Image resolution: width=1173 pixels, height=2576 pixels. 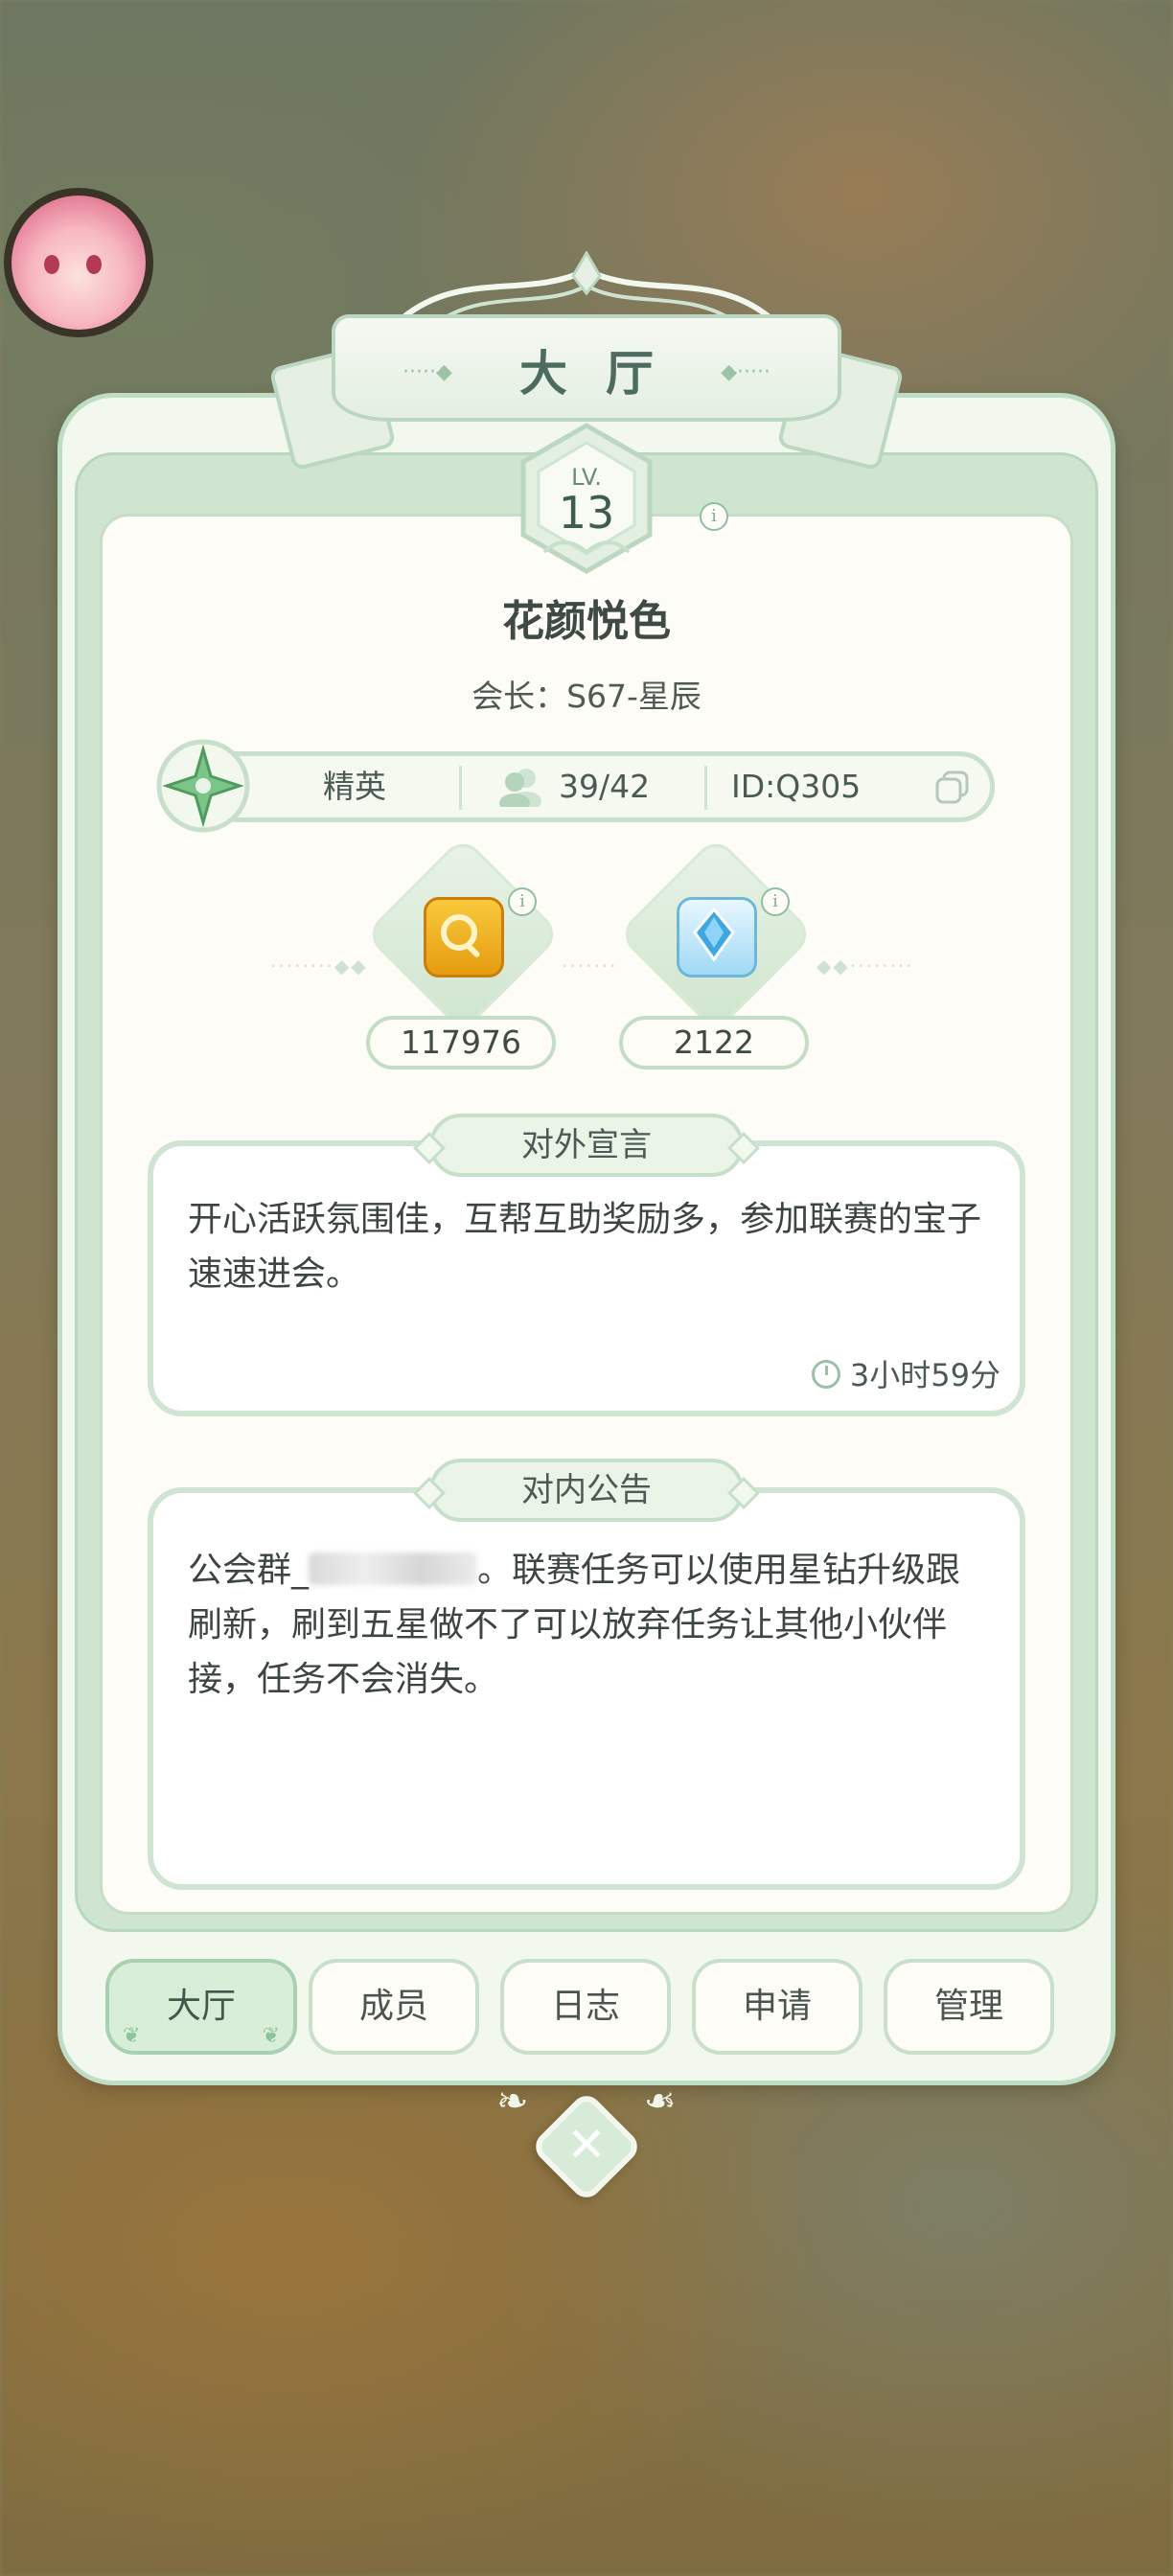 What do you see at coordinates (522, 901) in the screenshot?
I see `gold-info-icon: i` at bounding box center [522, 901].